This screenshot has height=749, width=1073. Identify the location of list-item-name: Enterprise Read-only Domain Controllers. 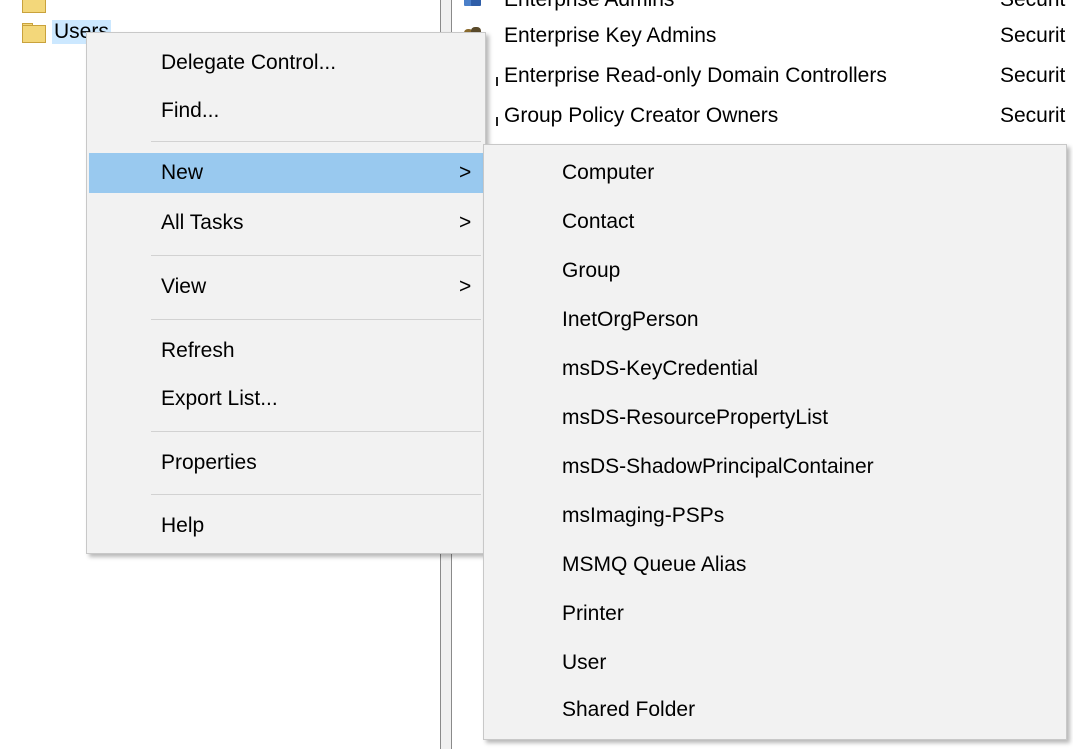
(695, 75).